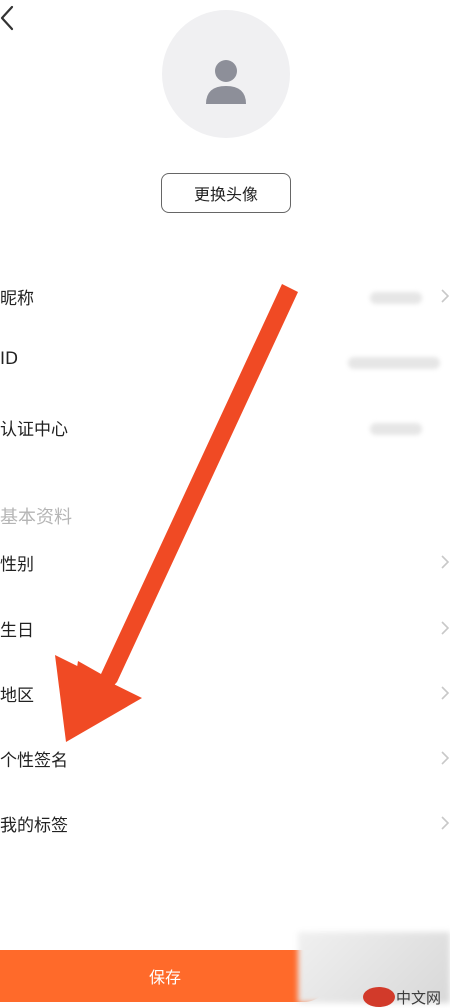 This screenshot has height=1008, width=450. I want to click on back-button, so click(11, 18).